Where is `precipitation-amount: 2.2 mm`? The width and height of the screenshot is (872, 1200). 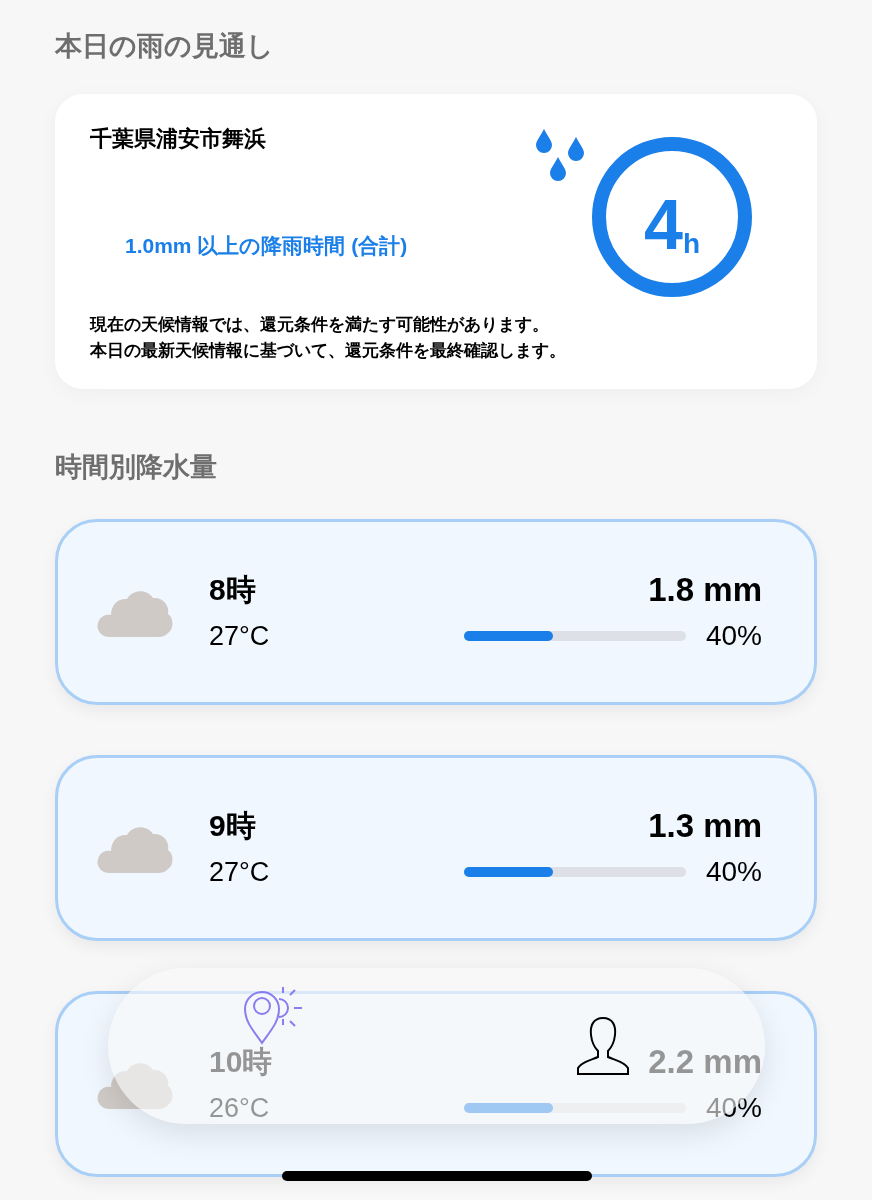
precipitation-amount: 2.2 mm is located at coordinates (705, 1062).